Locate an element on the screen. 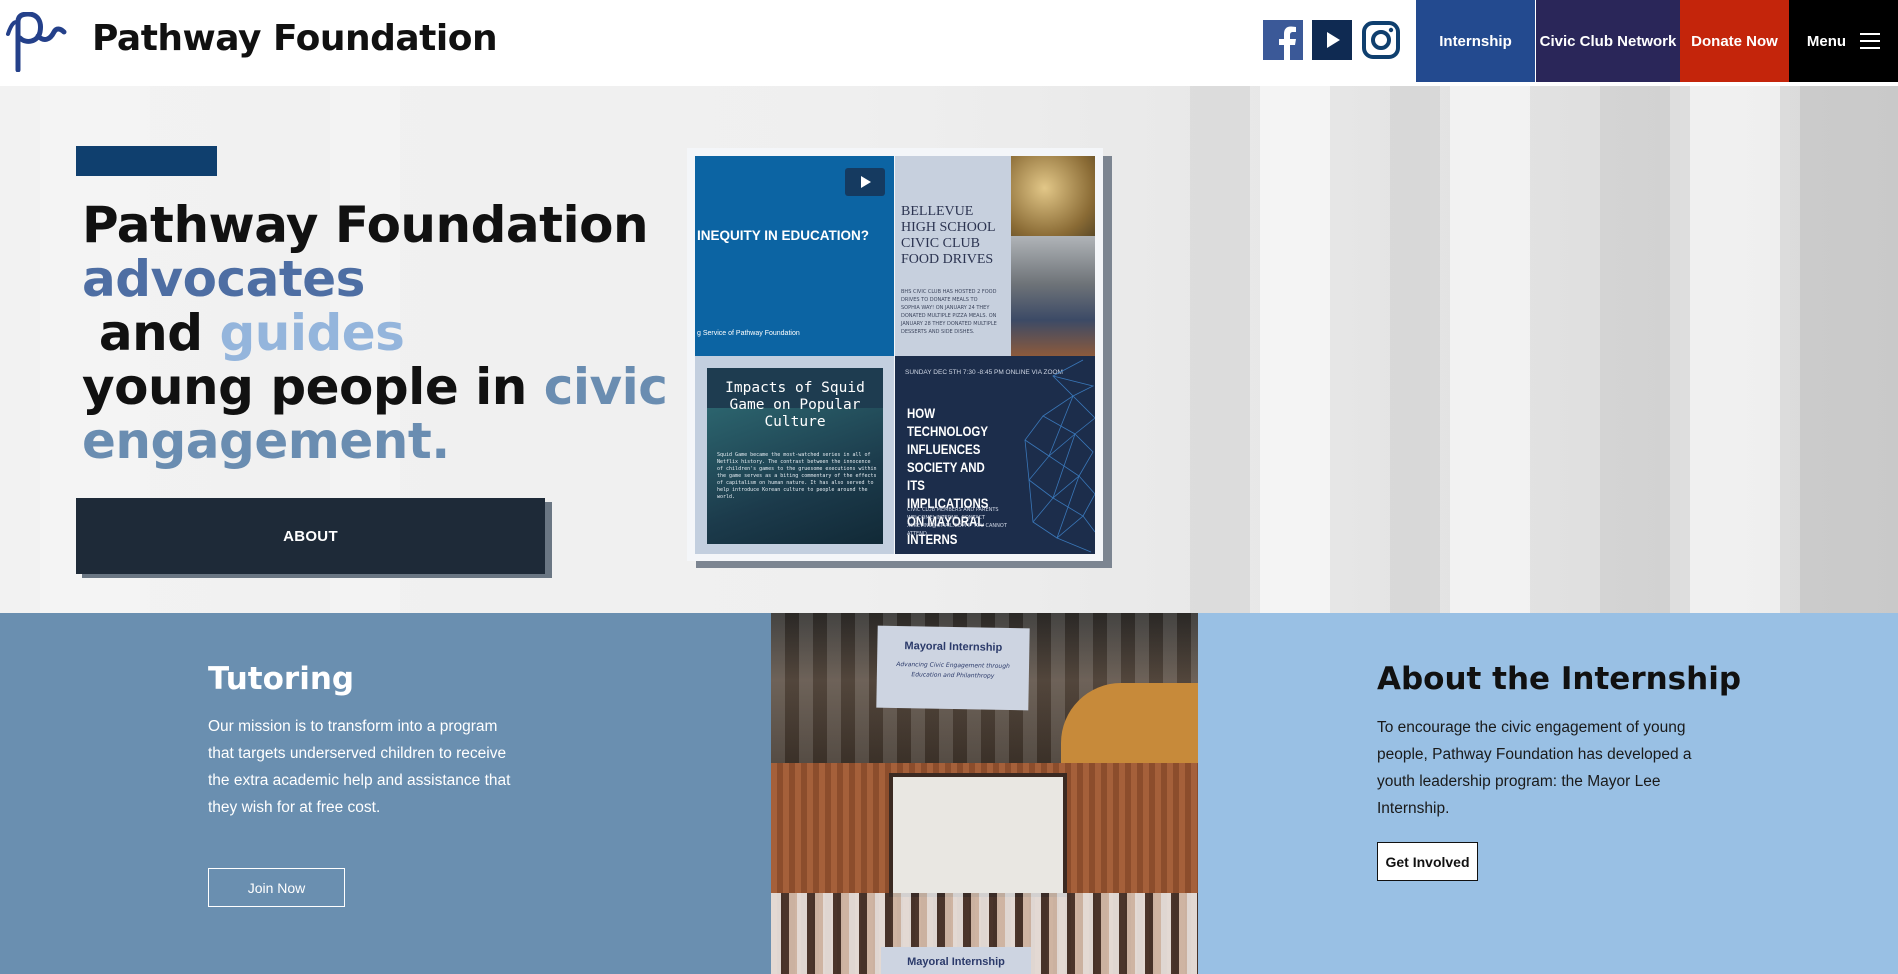  volunteers-photo is located at coordinates (1053, 296).